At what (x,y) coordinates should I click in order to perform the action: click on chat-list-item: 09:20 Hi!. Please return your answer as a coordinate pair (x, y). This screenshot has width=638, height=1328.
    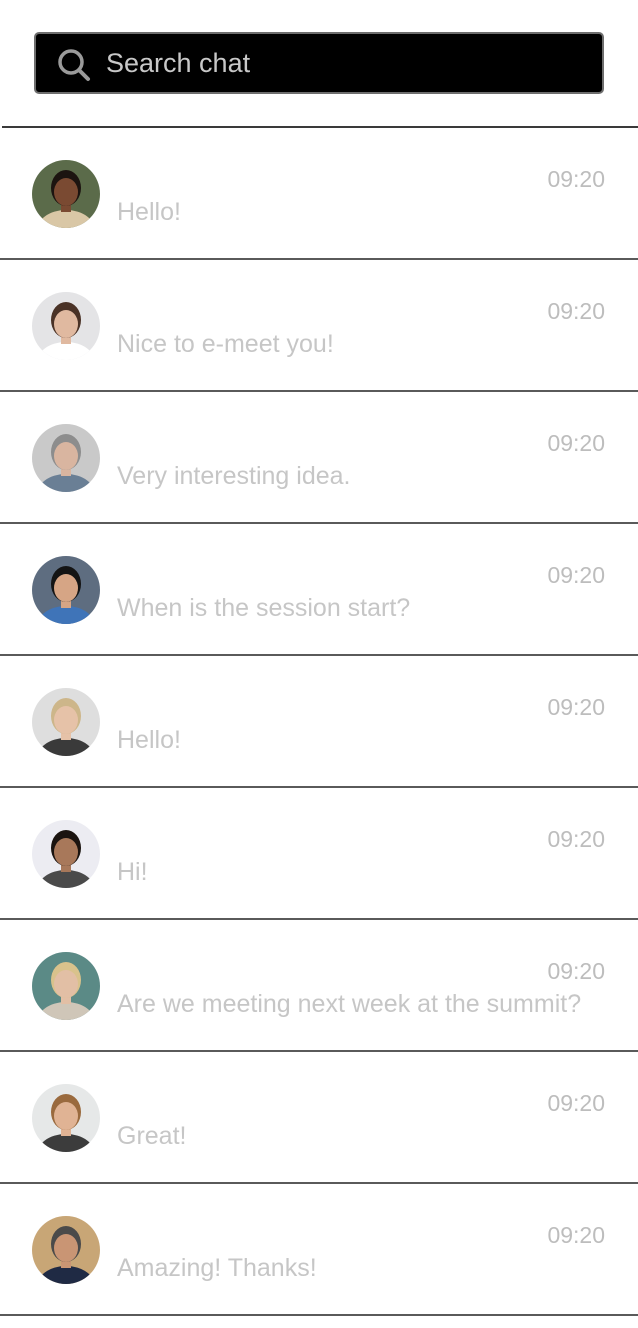
    Looking at the image, I should click on (319, 854).